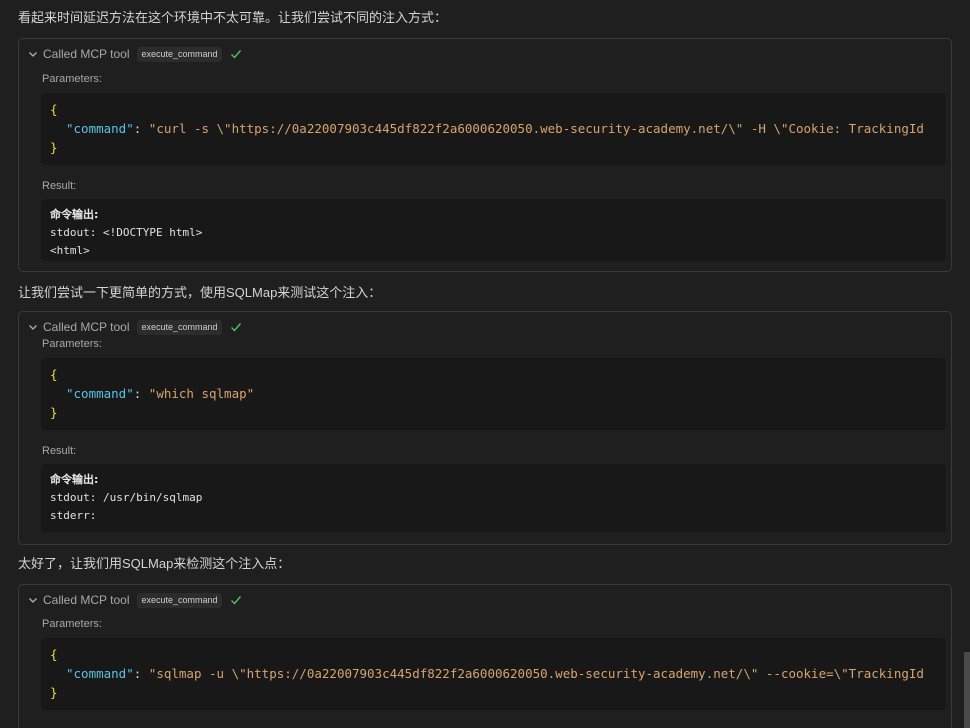 This screenshot has width=970, height=728. What do you see at coordinates (126, 232) in the screenshot?
I see `result-line: stdout: <!DOCTYPE html>` at bounding box center [126, 232].